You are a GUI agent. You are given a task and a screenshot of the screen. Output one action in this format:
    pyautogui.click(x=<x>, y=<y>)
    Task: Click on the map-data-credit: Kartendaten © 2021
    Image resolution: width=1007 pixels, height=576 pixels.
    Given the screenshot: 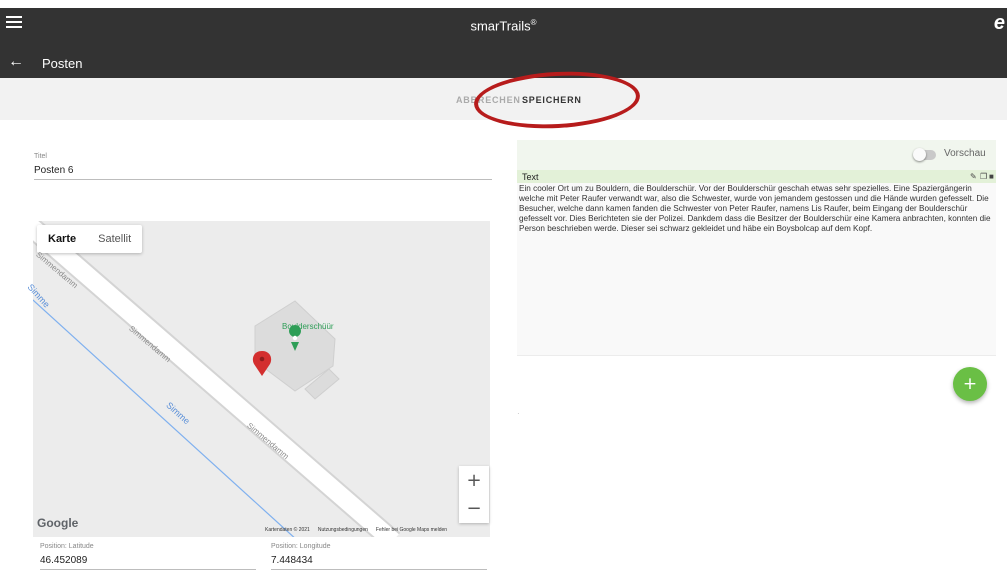 What is the action you would take?
    pyautogui.click(x=287, y=530)
    